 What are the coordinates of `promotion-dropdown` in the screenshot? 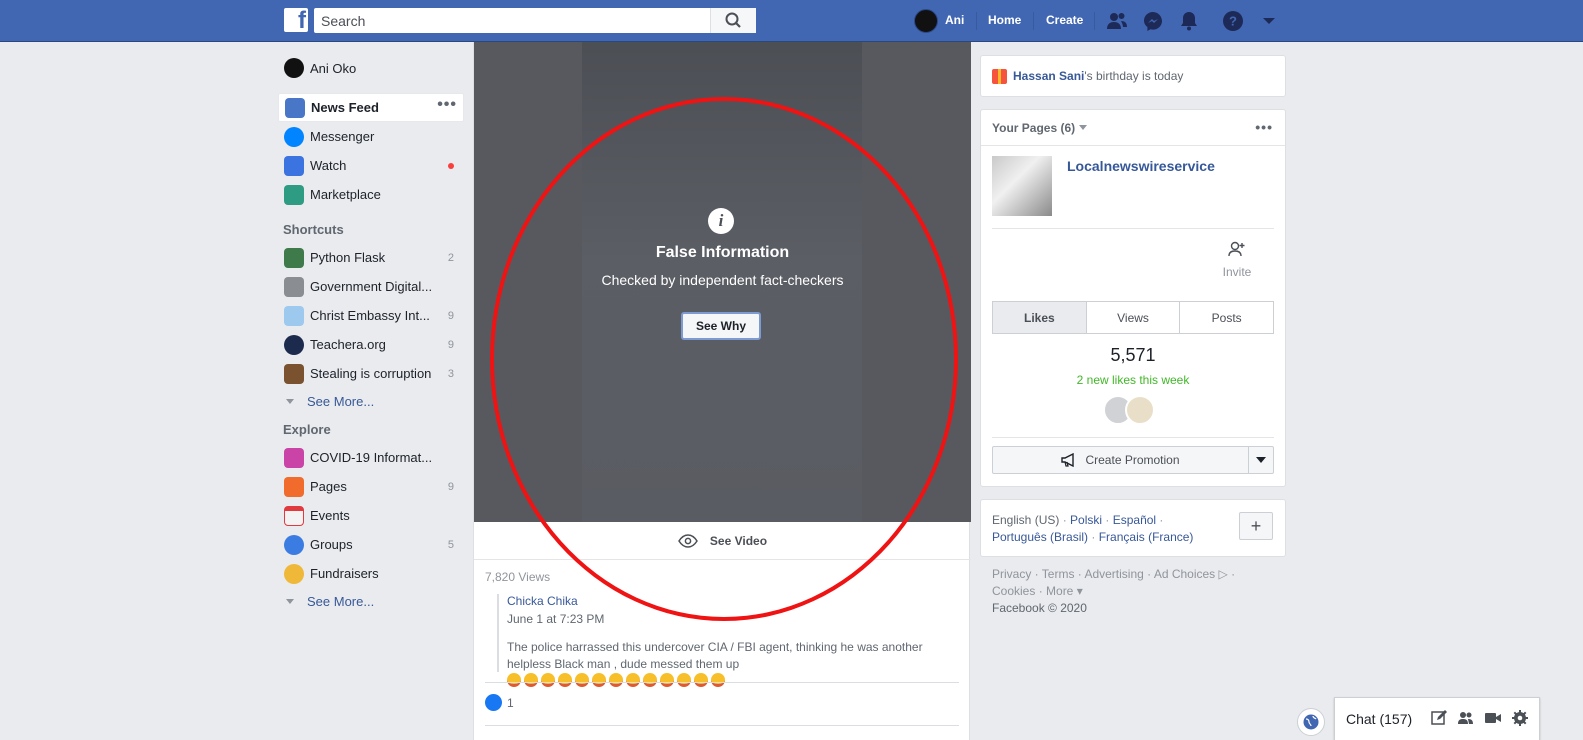 It's located at (1261, 460).